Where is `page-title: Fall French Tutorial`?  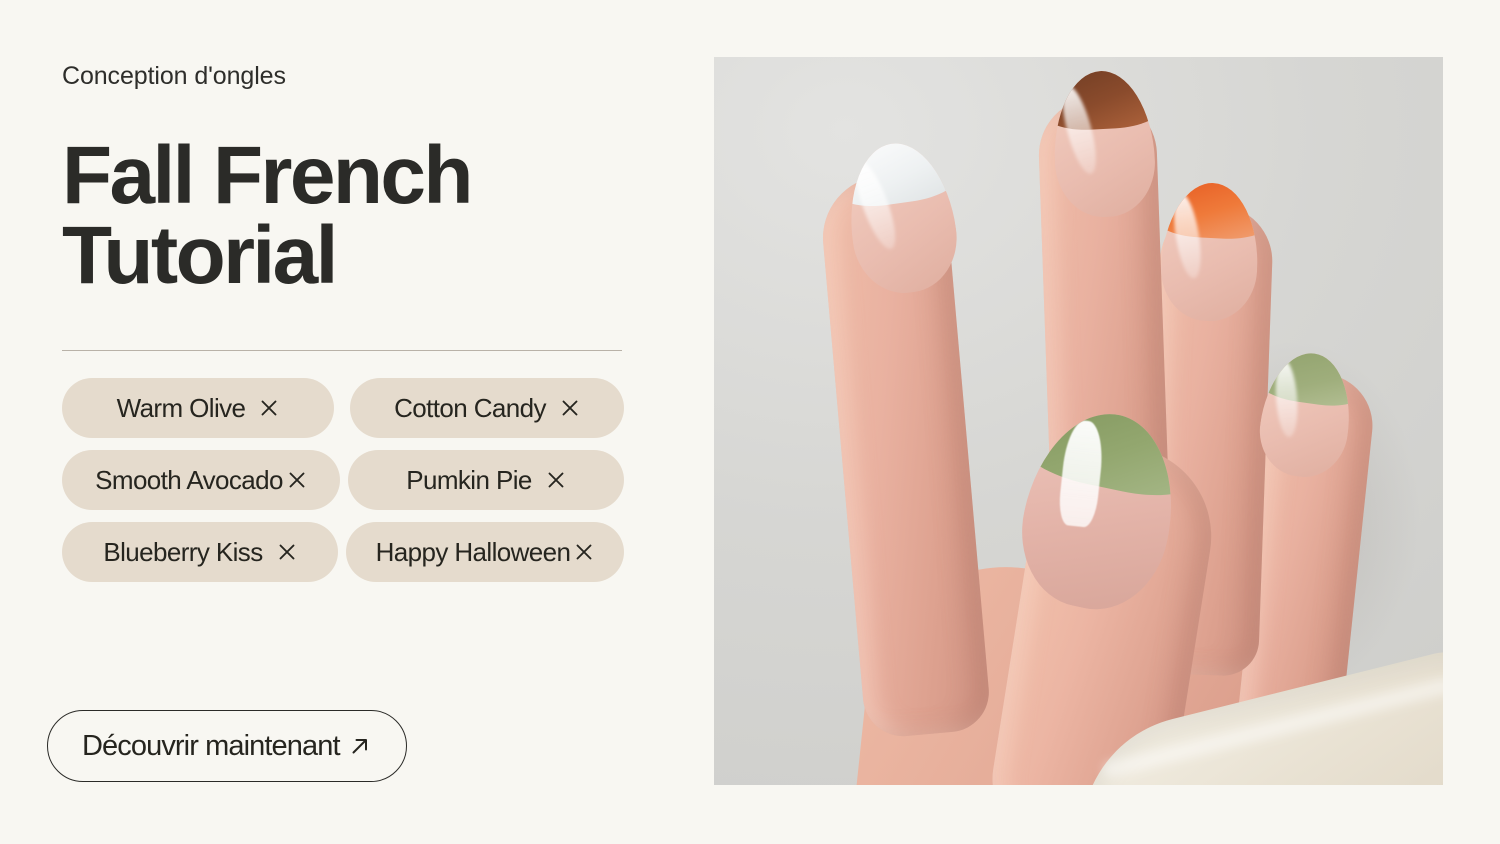
page-title: Fall French Tutorial is located at coordinates (342, 215).